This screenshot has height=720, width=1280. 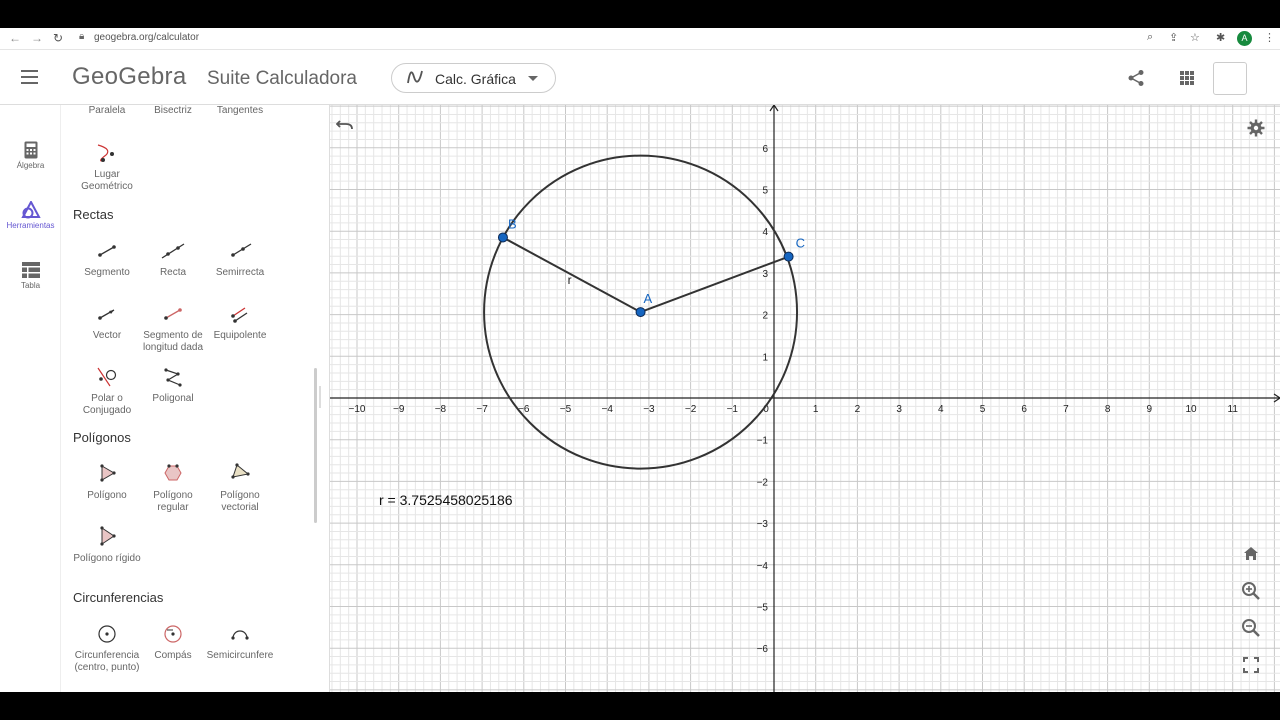 What do you see at coordinates (239, 315) in the screenshot?
I see `vector-from-point-tool-icon` at bounding box center [239, 315].